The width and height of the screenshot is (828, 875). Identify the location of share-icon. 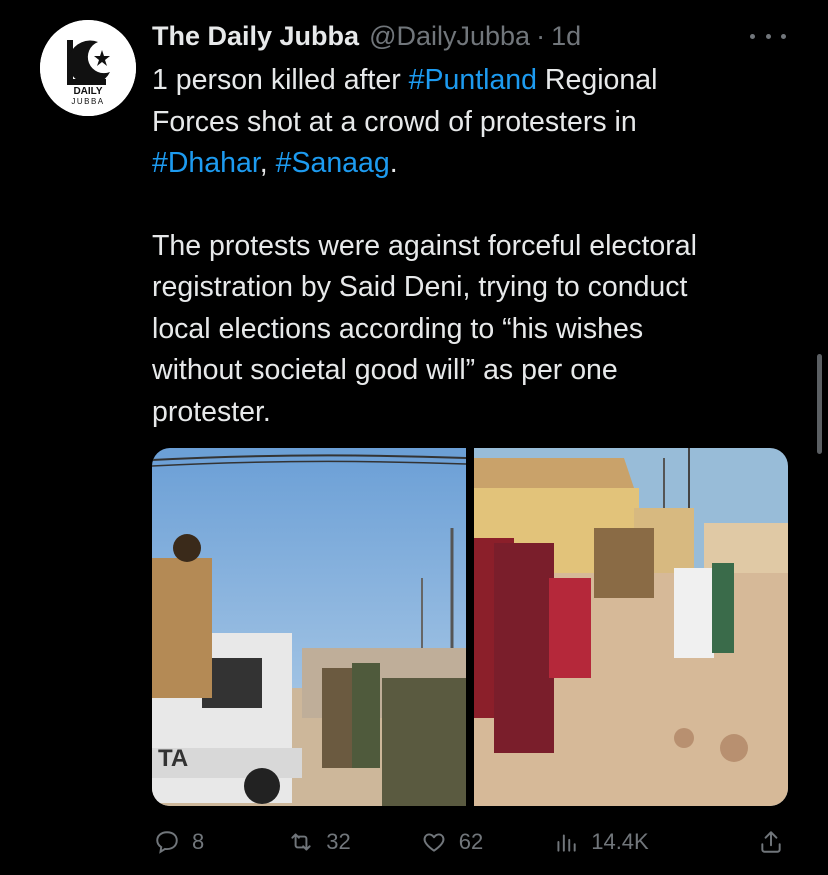
(771, 842).